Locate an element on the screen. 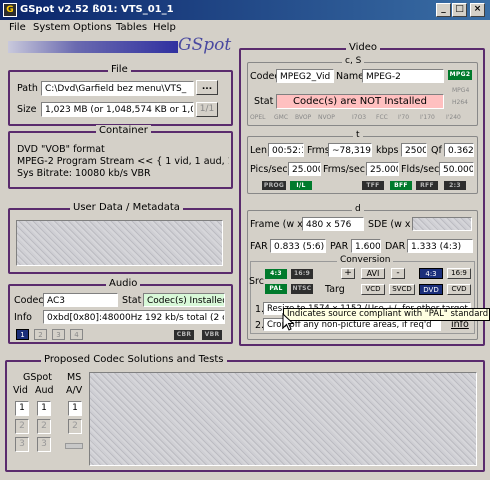  kbps-field: 2500 is located at coordinates (414, 150).